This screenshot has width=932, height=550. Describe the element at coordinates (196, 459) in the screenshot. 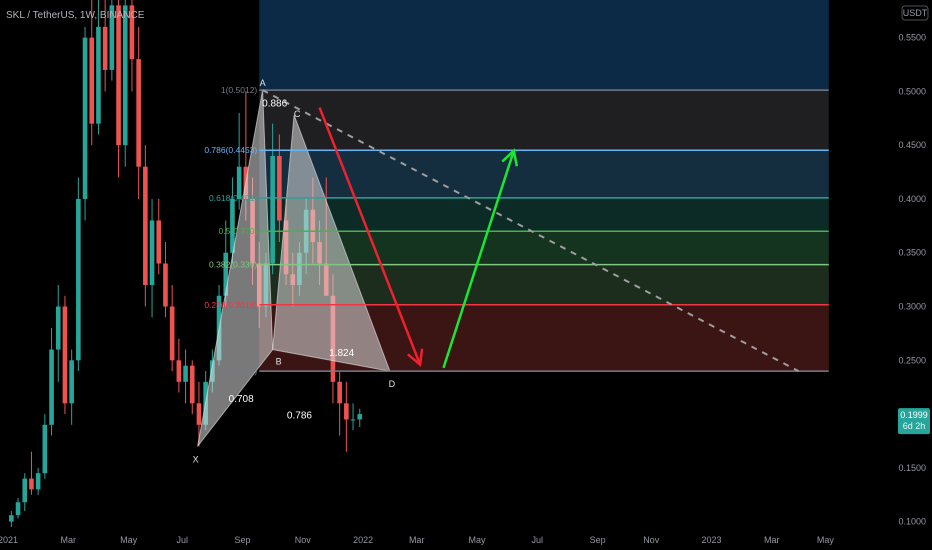

I see `harmonic-point-label: X` at that location.